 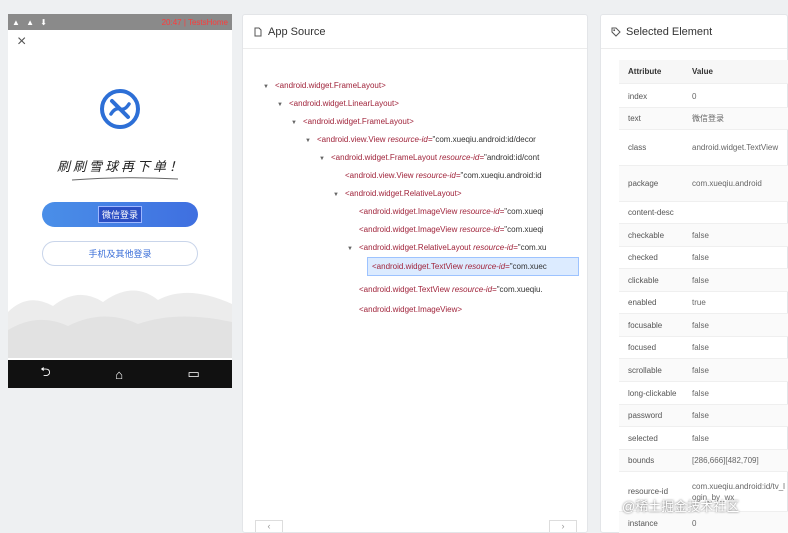 What do you see at coordinates (616, 32) in the screenshot?
I see `tag-icon` at bounding box center [616, 32].